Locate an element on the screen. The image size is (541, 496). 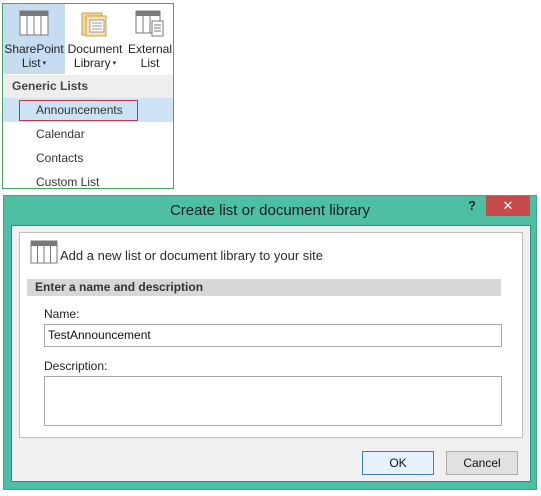
name-input: TestAnnouncement is located at coordinates (273, 335).